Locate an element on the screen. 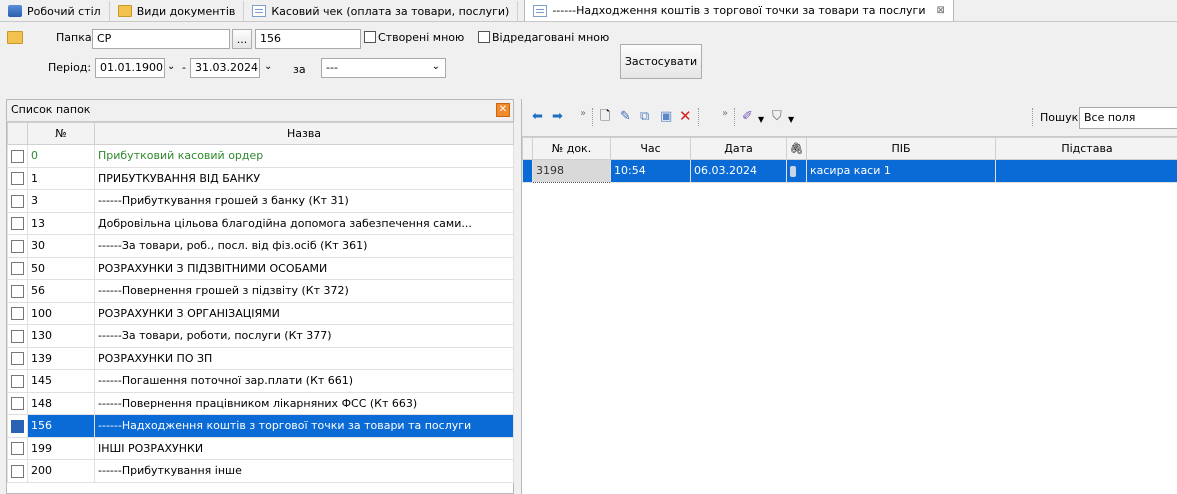 Image resolution: width=1177 pixels, height=494 pixels. column-header-date: Дата is located at coordinates (738, 148).